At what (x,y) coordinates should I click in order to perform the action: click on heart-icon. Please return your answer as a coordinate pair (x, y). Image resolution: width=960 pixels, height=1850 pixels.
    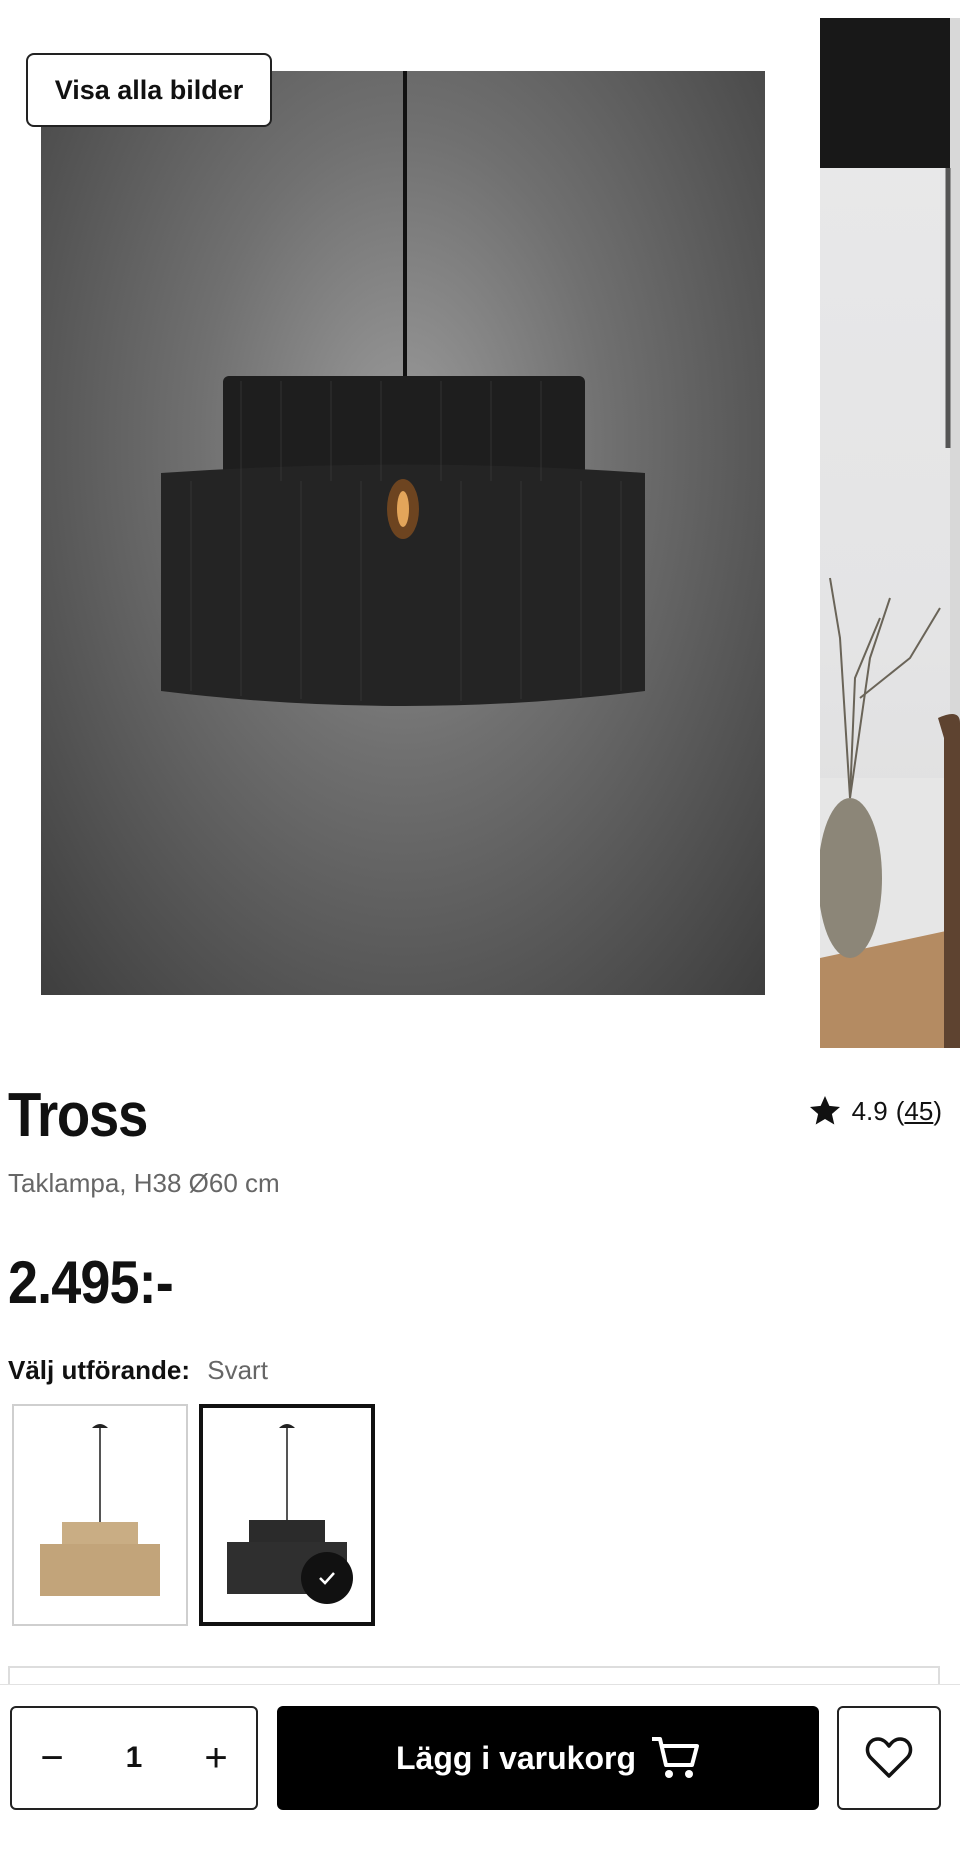
    Looking at the image, I should click on (889, 1757).